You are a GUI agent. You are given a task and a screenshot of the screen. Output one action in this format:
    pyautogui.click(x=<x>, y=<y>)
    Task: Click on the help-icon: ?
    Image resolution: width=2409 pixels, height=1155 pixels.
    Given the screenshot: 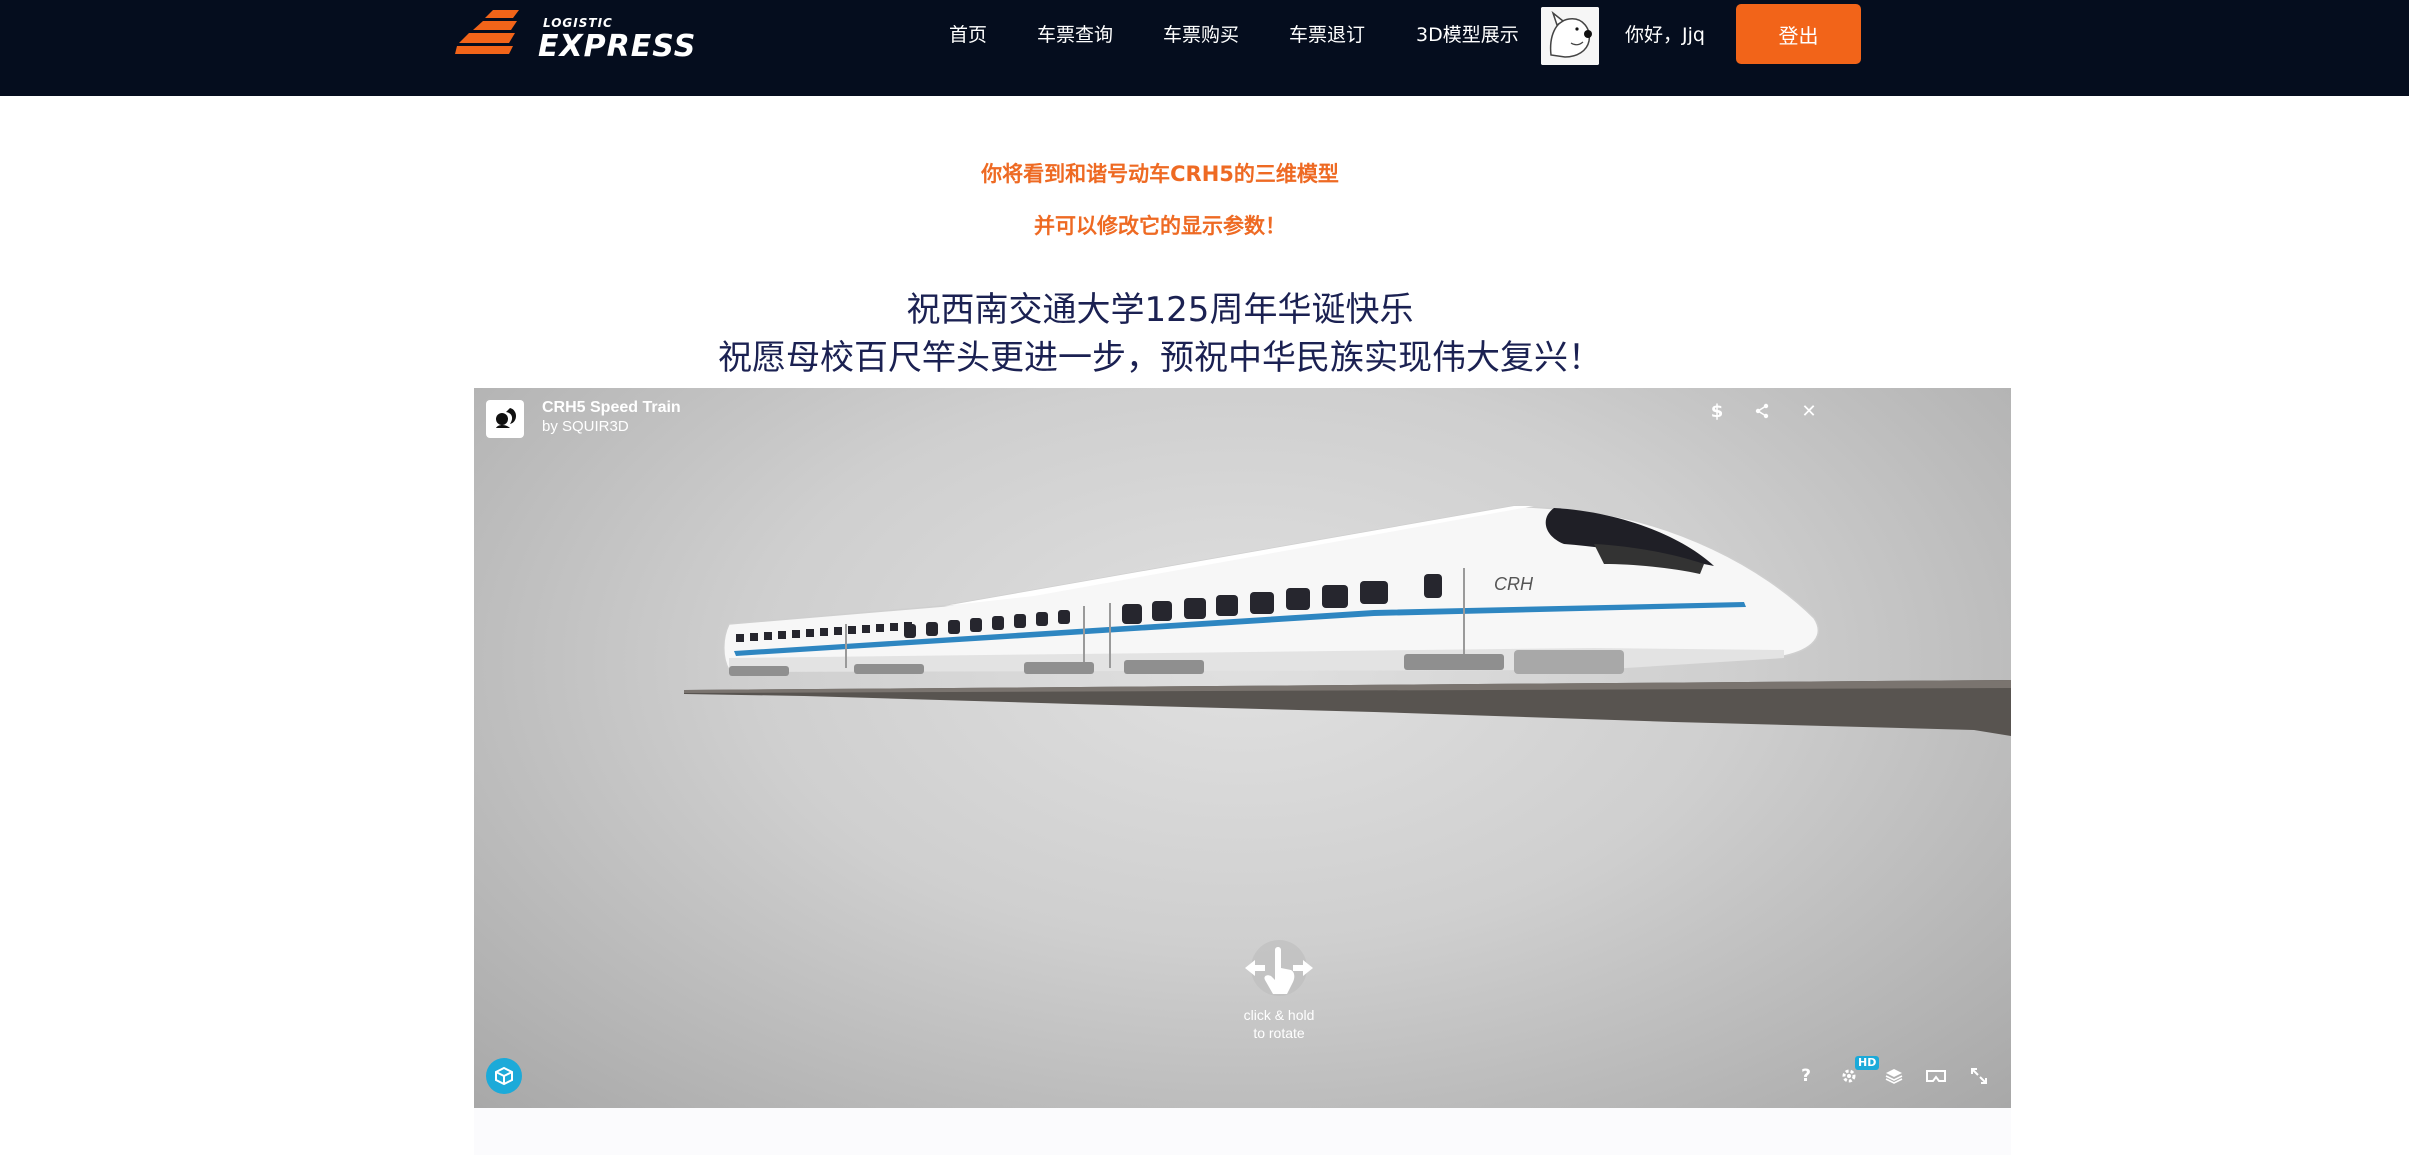 What is the action you would take?
    pyautogui.click(x=1806, y=1076)
    